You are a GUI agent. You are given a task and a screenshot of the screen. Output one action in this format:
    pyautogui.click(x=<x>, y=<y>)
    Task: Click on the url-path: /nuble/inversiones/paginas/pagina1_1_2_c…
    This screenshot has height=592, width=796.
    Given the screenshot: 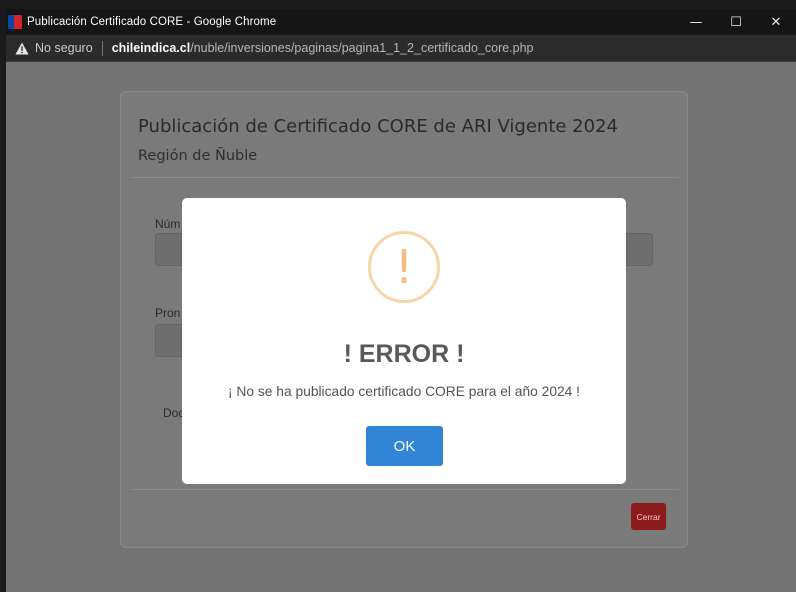 What is the action you would take?
    pyautogui.click(x=361, y=48)
    